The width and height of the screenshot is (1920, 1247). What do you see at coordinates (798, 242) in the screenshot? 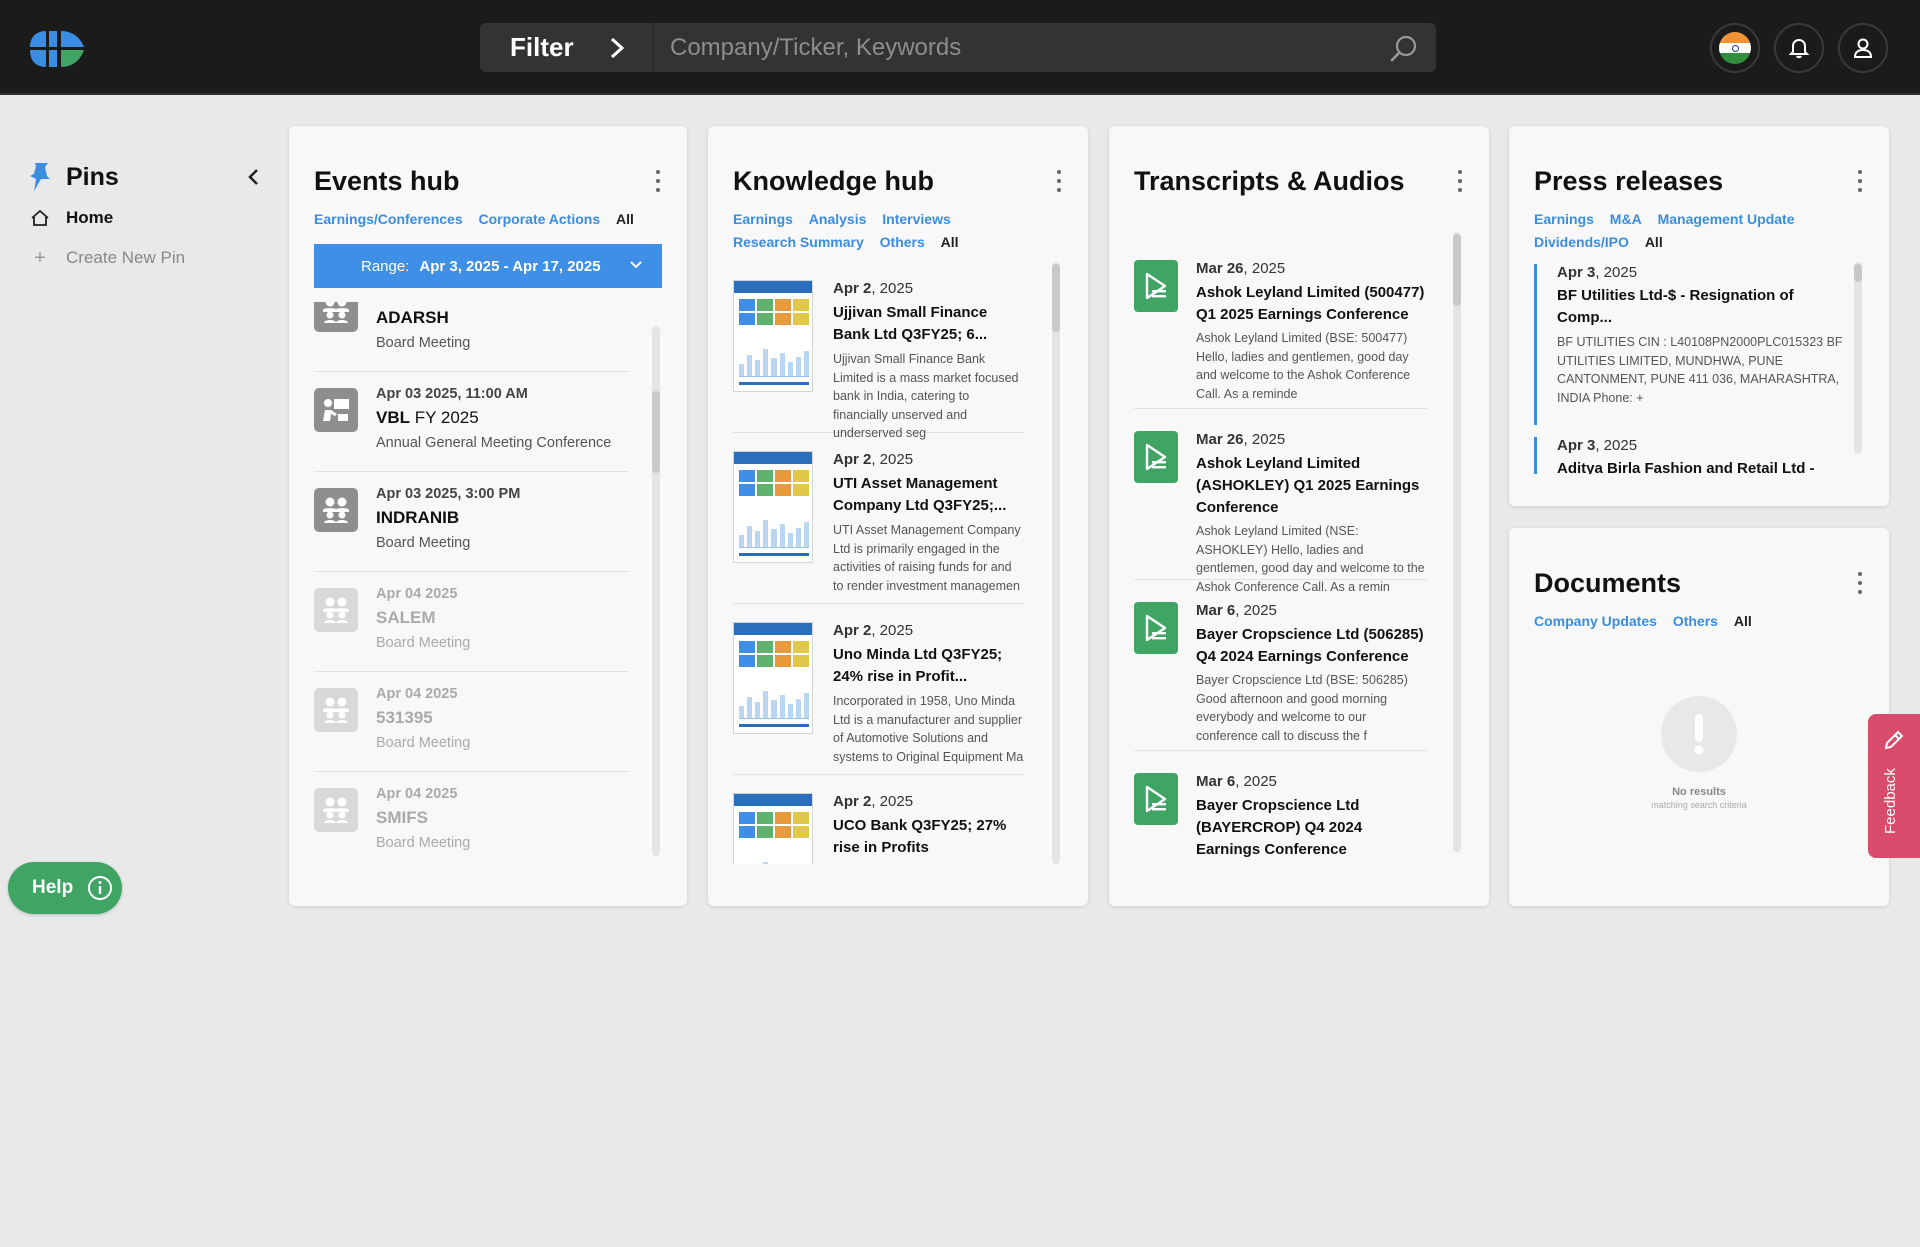
I see `tab-research-summary: Research Summary` at bounding box center [798, 242].